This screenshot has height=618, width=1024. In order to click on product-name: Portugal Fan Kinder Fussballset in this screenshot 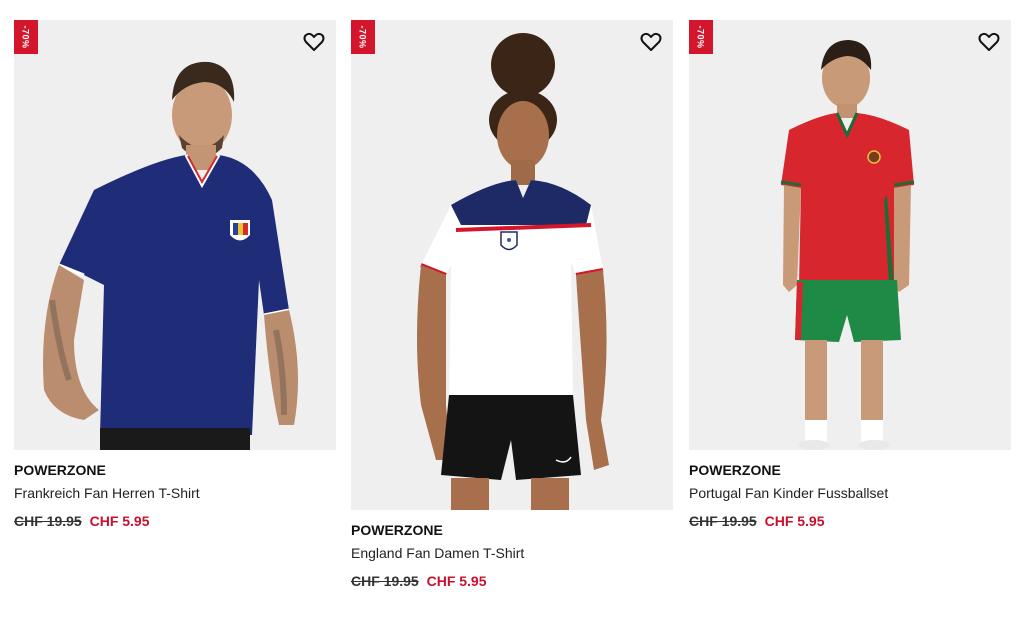, I will do `click(850, 493)`.